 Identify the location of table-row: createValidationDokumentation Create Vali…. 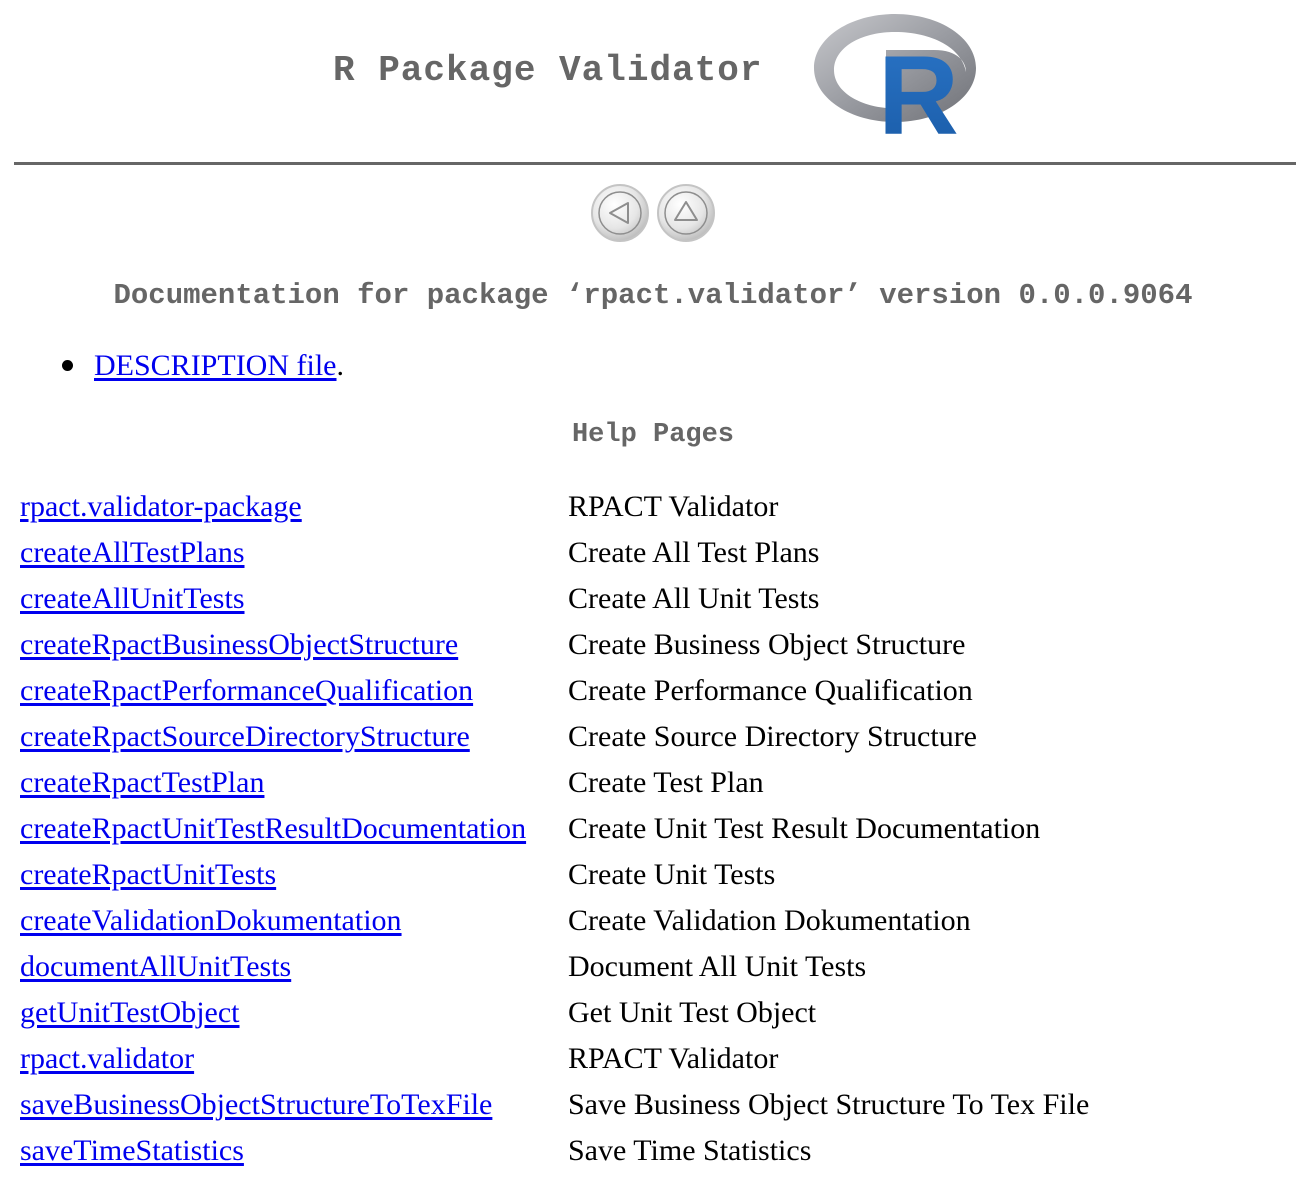
(554, 921).